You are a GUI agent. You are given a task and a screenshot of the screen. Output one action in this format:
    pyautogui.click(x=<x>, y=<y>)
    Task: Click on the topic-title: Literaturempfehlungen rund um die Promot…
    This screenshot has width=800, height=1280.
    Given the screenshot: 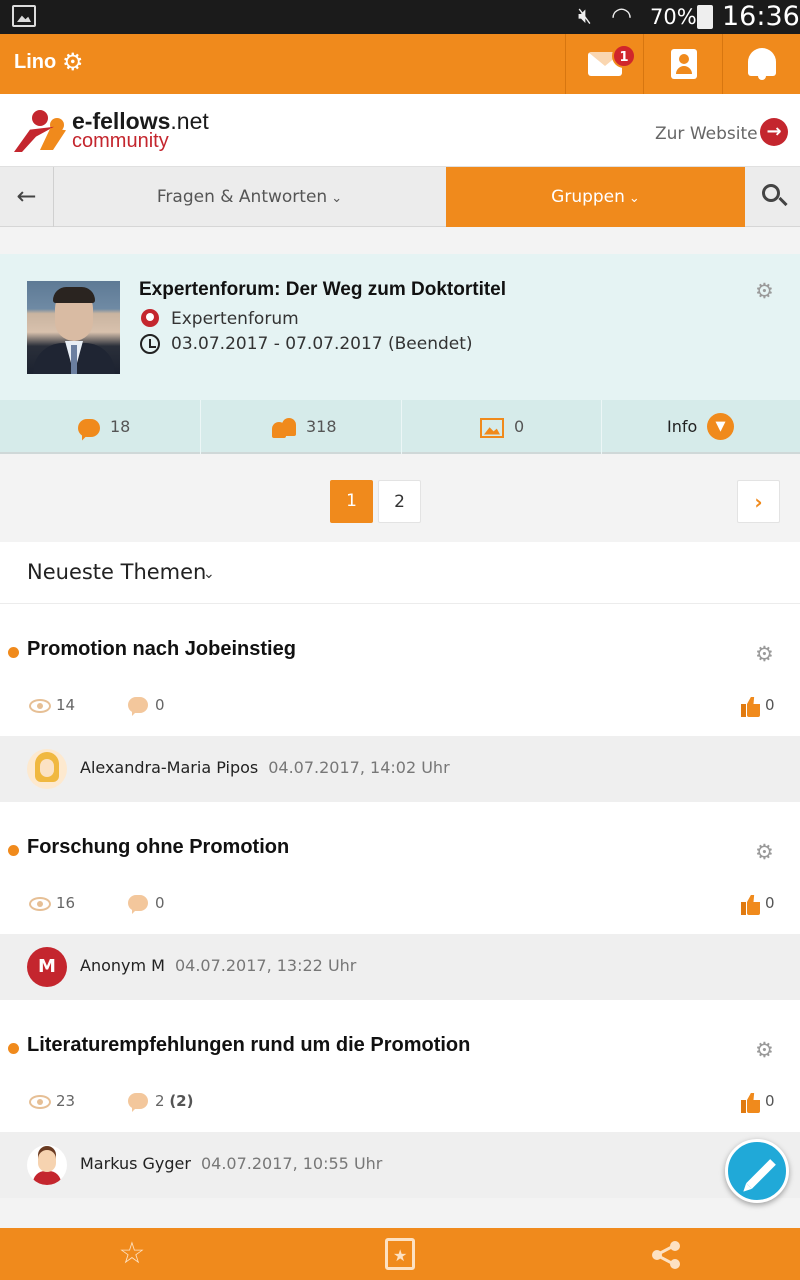 What is the action you would take?
    pyautogui.click(x=248, y=1045)
    